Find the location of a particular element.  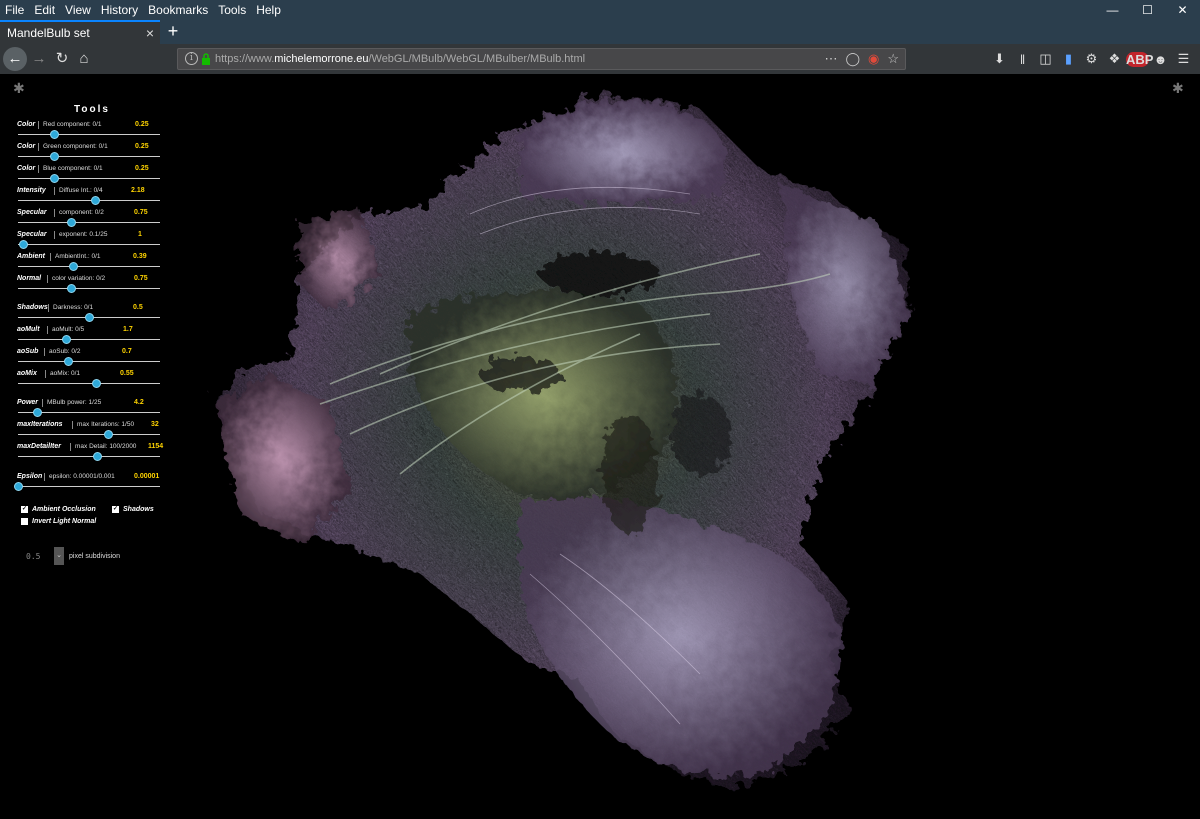

slider-description: Red component: 0/1 is located at coordinates (72, 124).